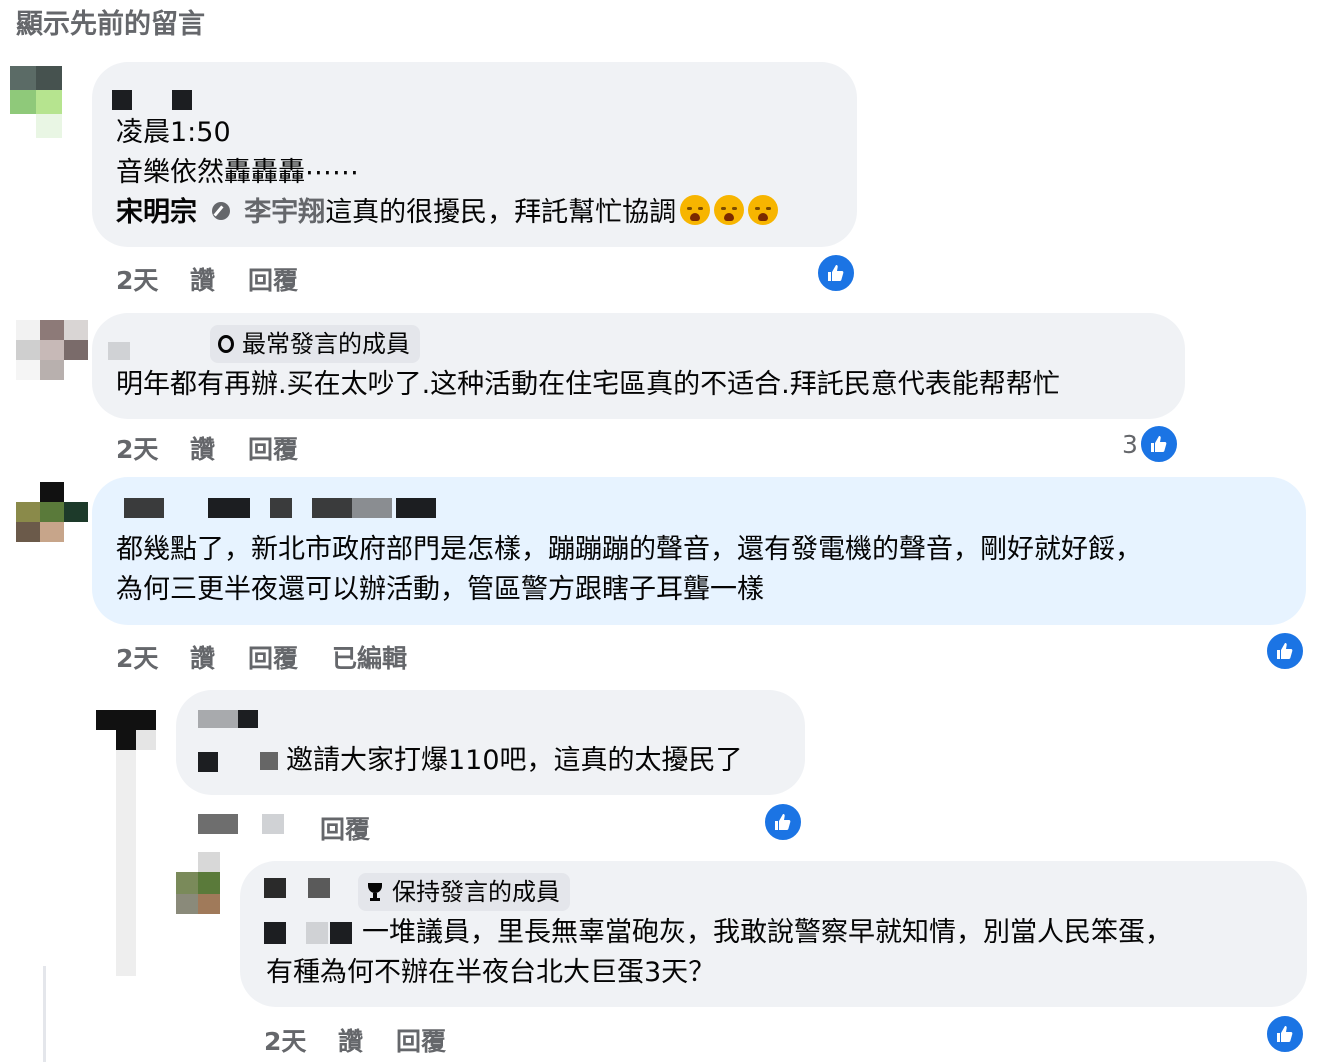 The height and width of the screenshot is (1062, 1322). I want to click on tag-link: 李宇翔, so click(284, 212).